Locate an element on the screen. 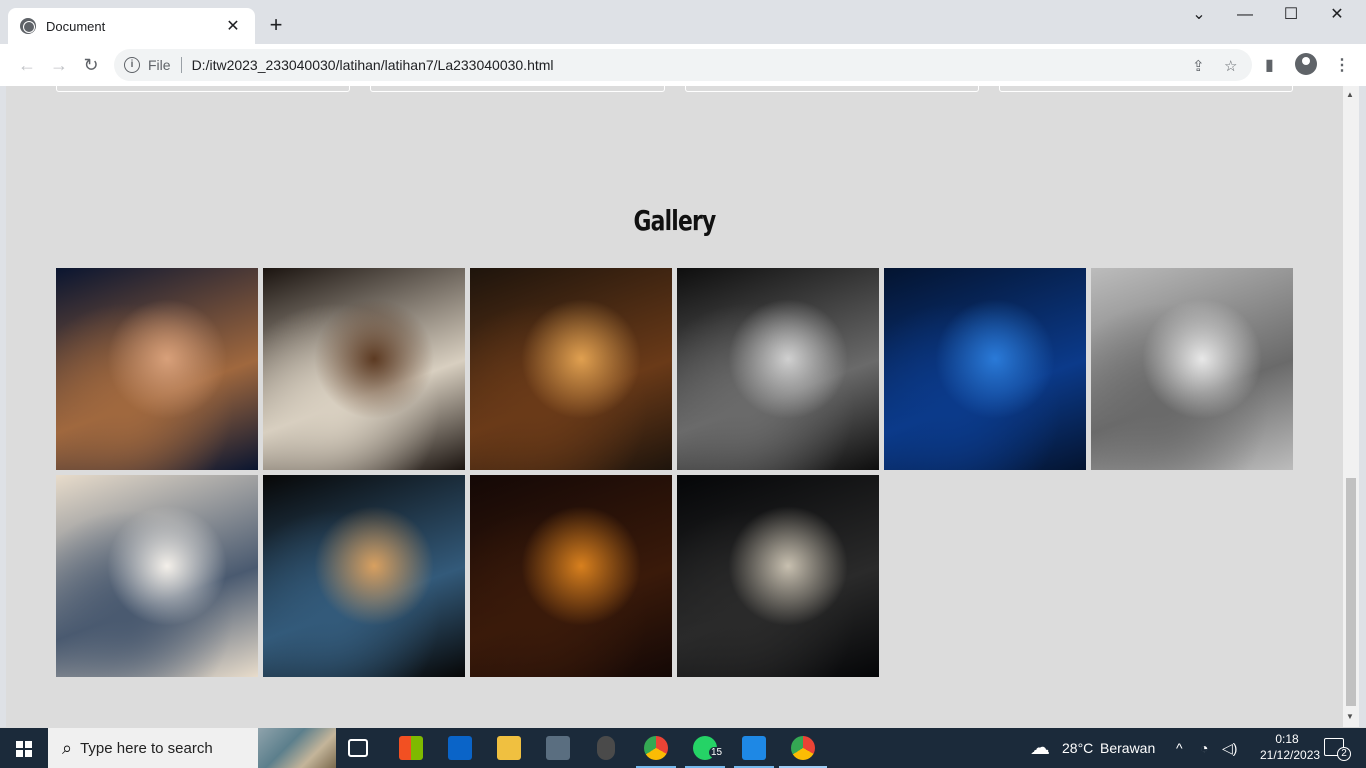 The image size is (1366, 768). beach-man-photo is located at coordinates (1192, 369).